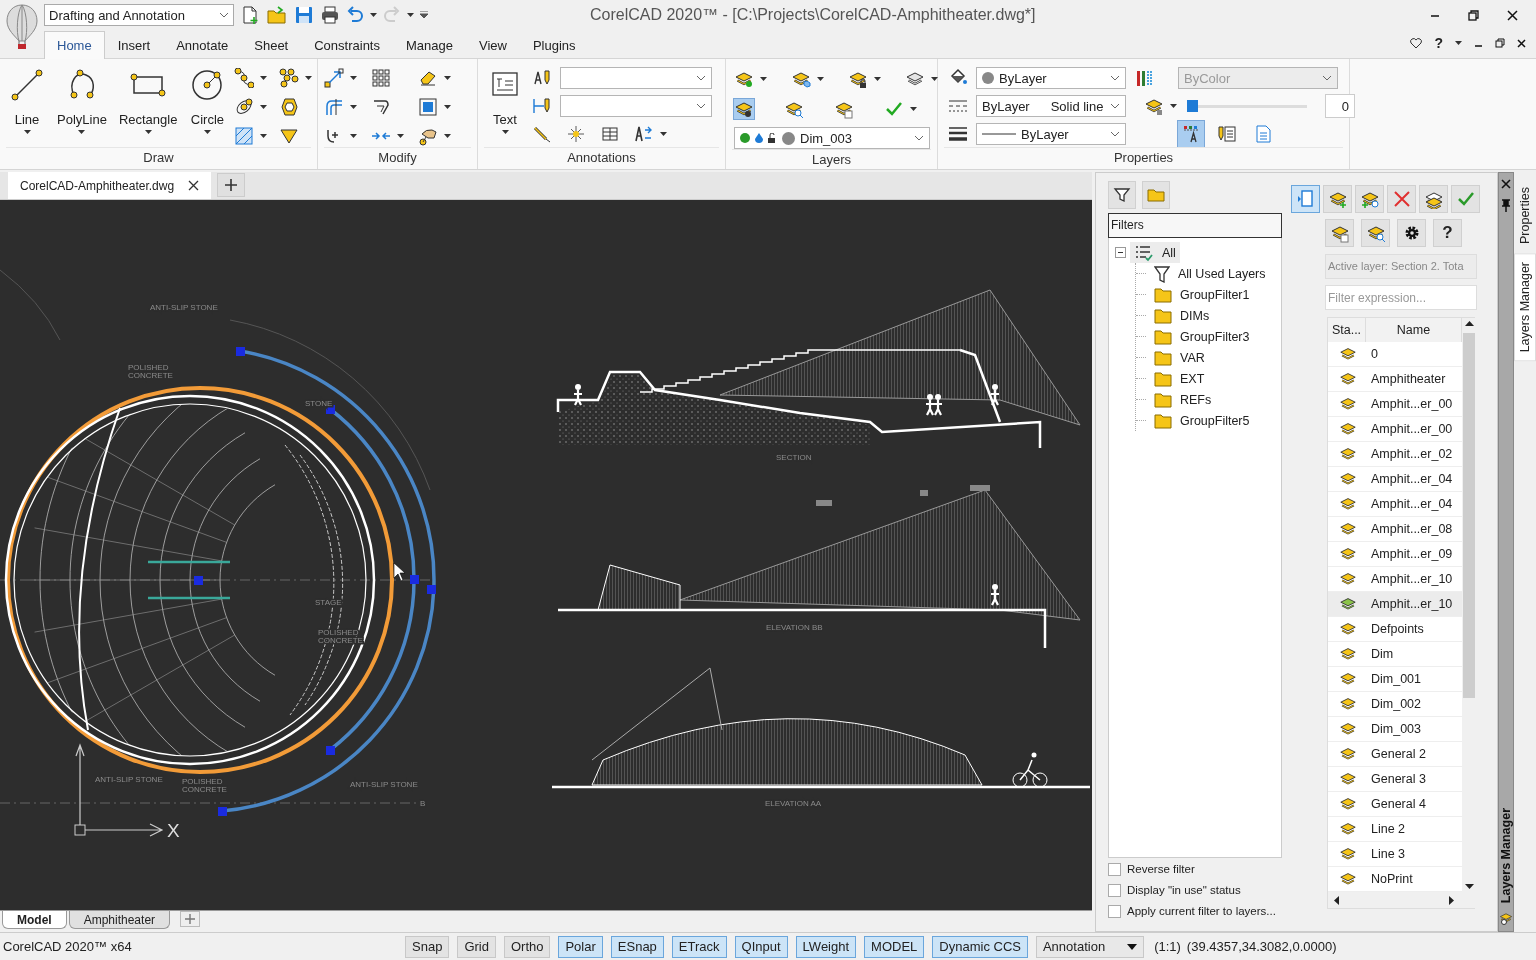 The image size is (1536, 960). Describe the element at coordinates (1191, 134) in the screenshot. I see `layer-color-icon` at that location.